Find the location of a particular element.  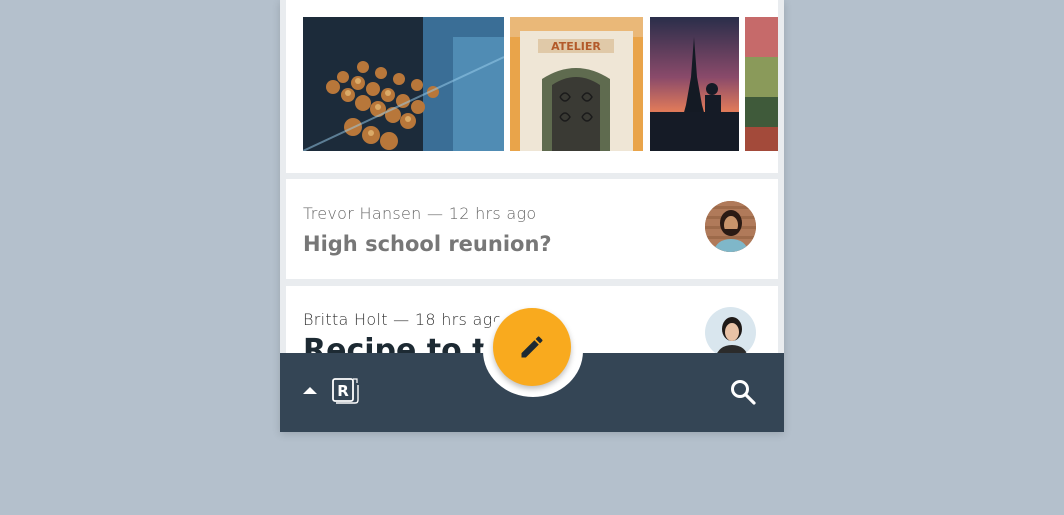

avatar-britta is located at coordinates (730, 332).